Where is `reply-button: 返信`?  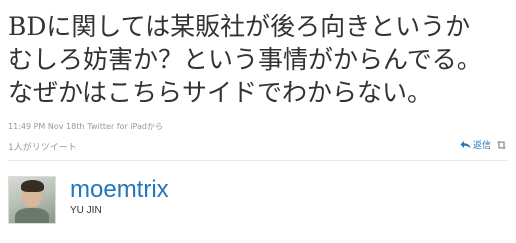
reply-button: 返信 is located at coordinates (475, 144).